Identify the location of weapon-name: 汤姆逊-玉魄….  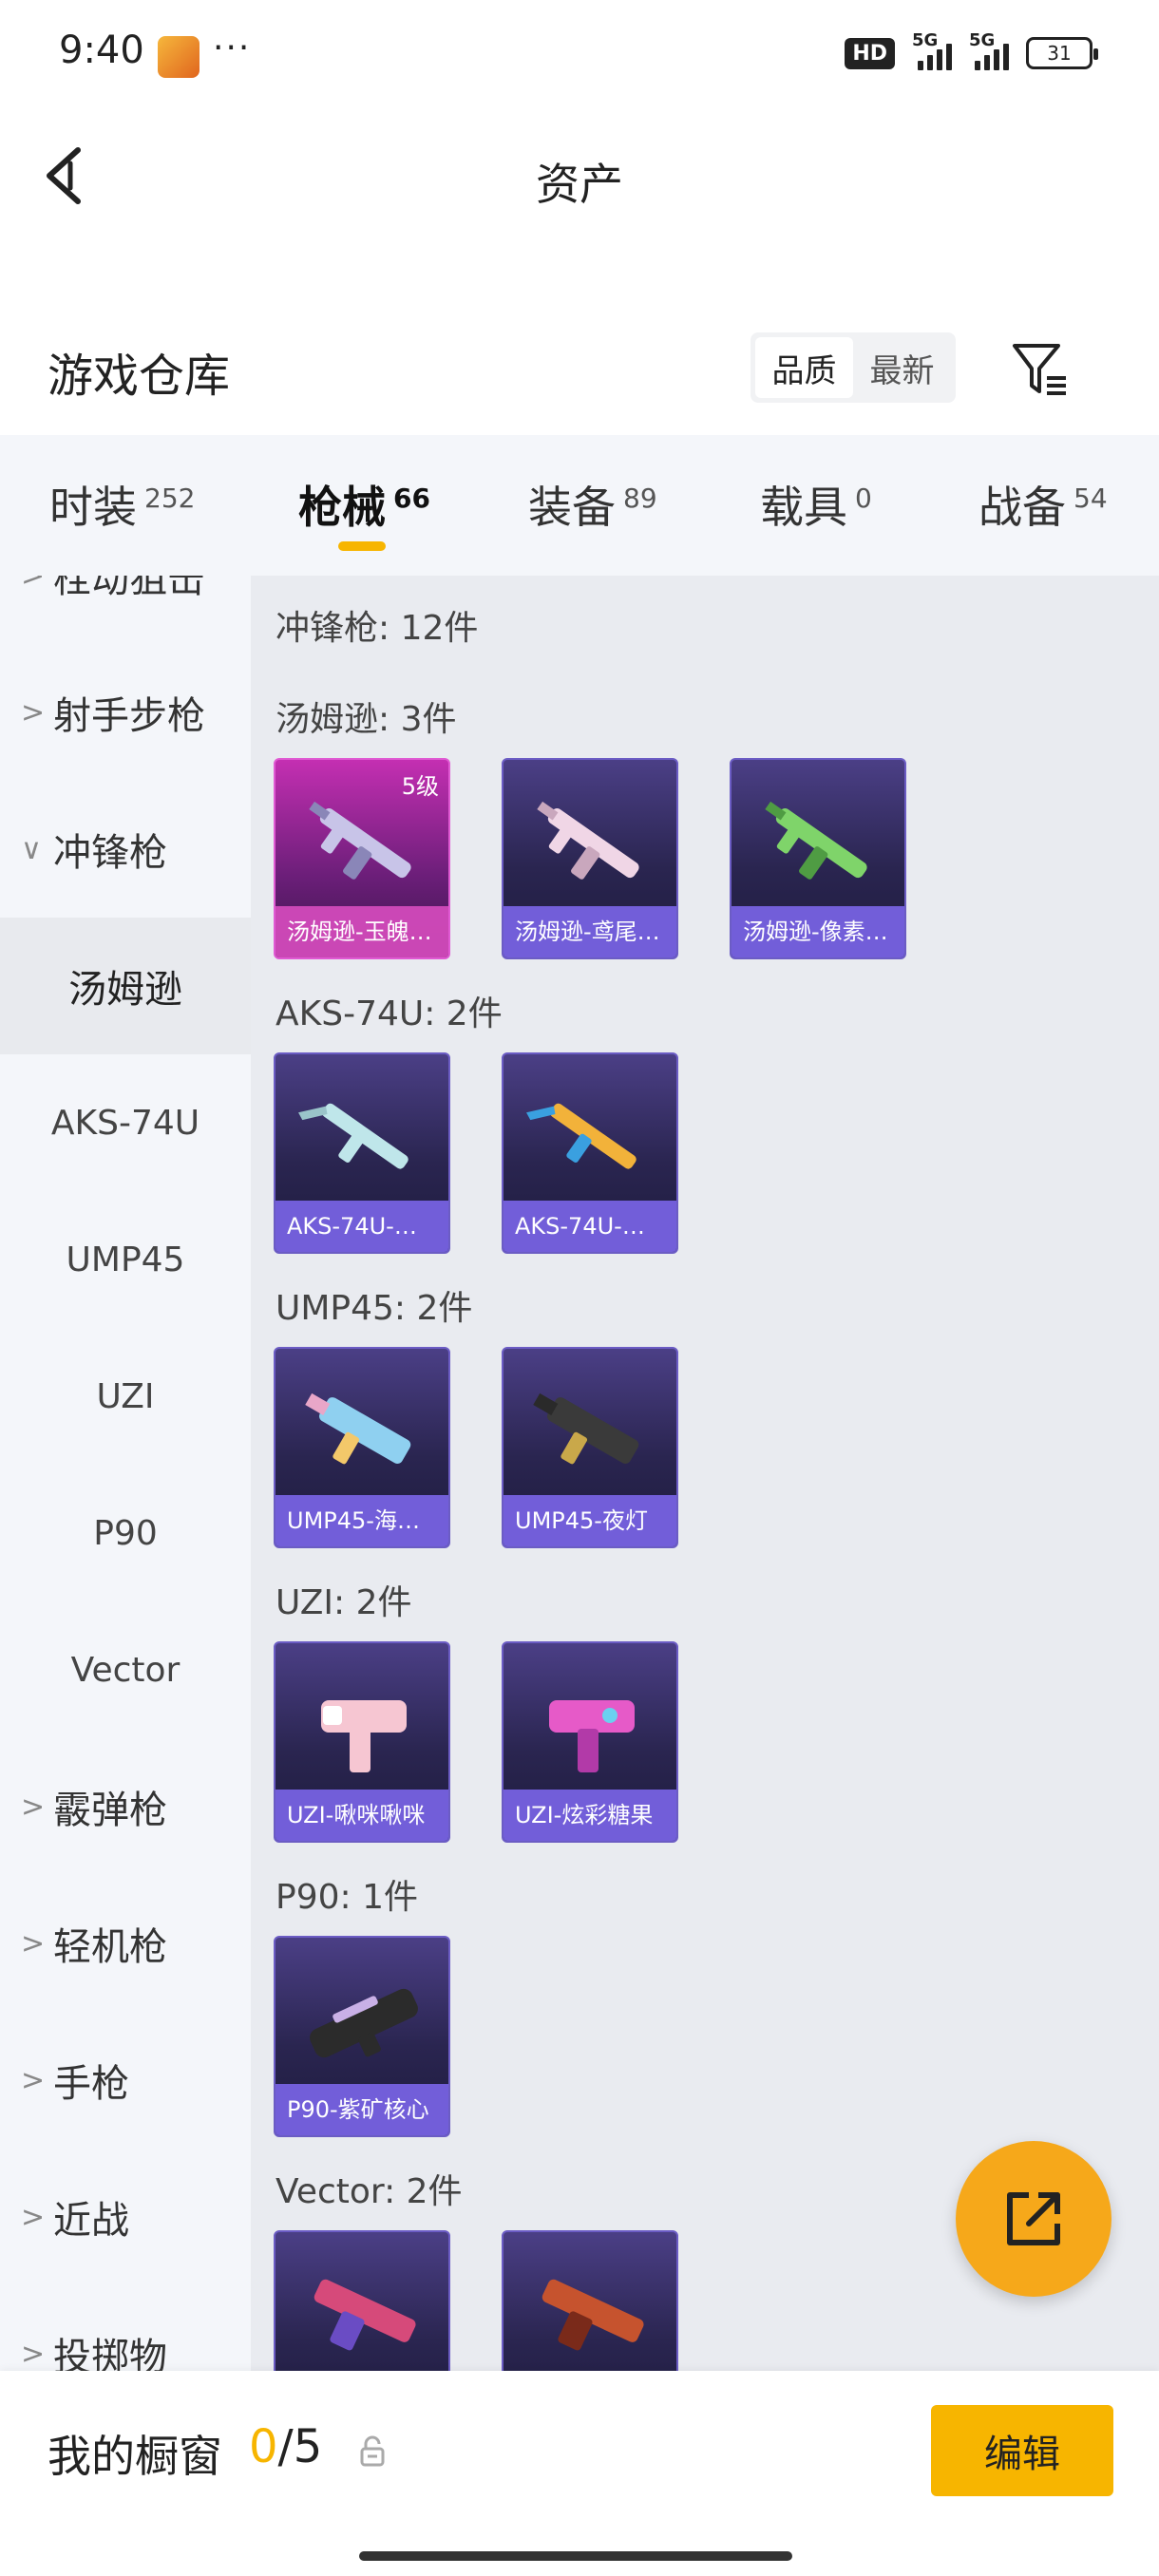
(362, 931).